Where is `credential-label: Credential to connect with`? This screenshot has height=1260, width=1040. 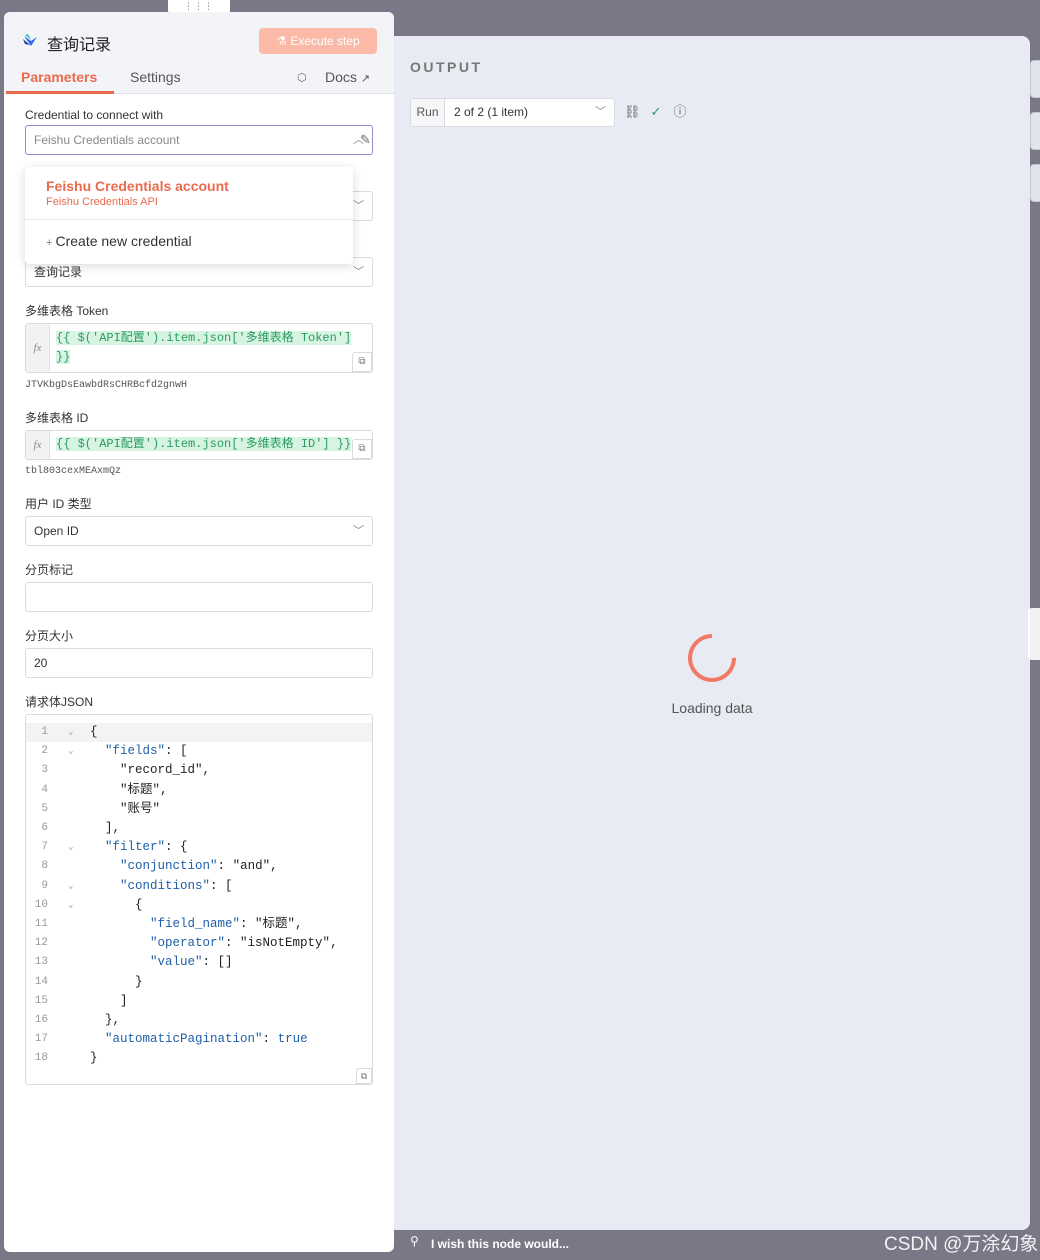 credential-label: Credential to connect with is located at coordinates (94, 115).